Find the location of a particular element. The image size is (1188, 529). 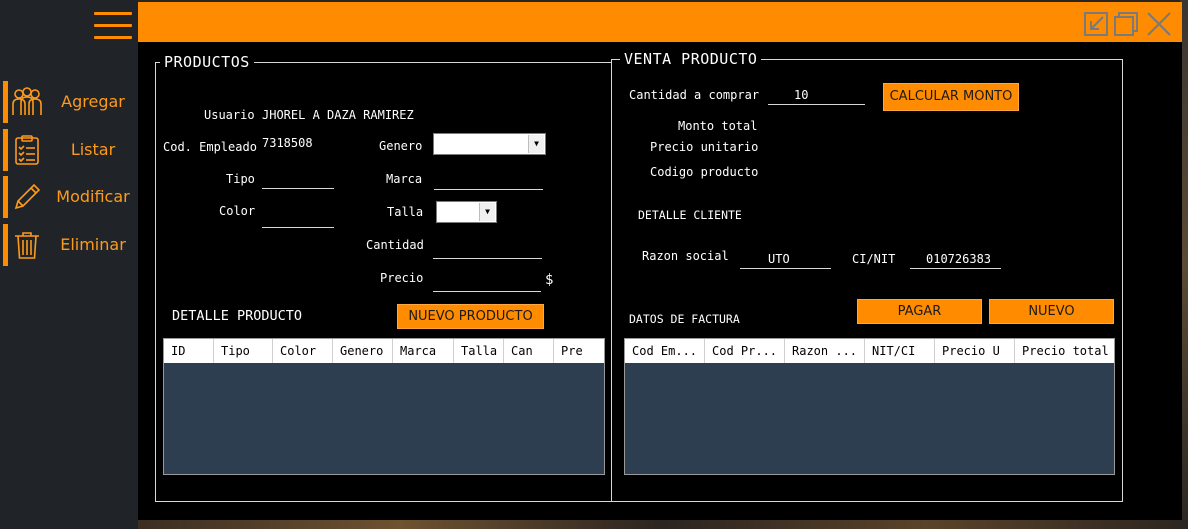

ci-nit-input is located at coordinates (955, 259).